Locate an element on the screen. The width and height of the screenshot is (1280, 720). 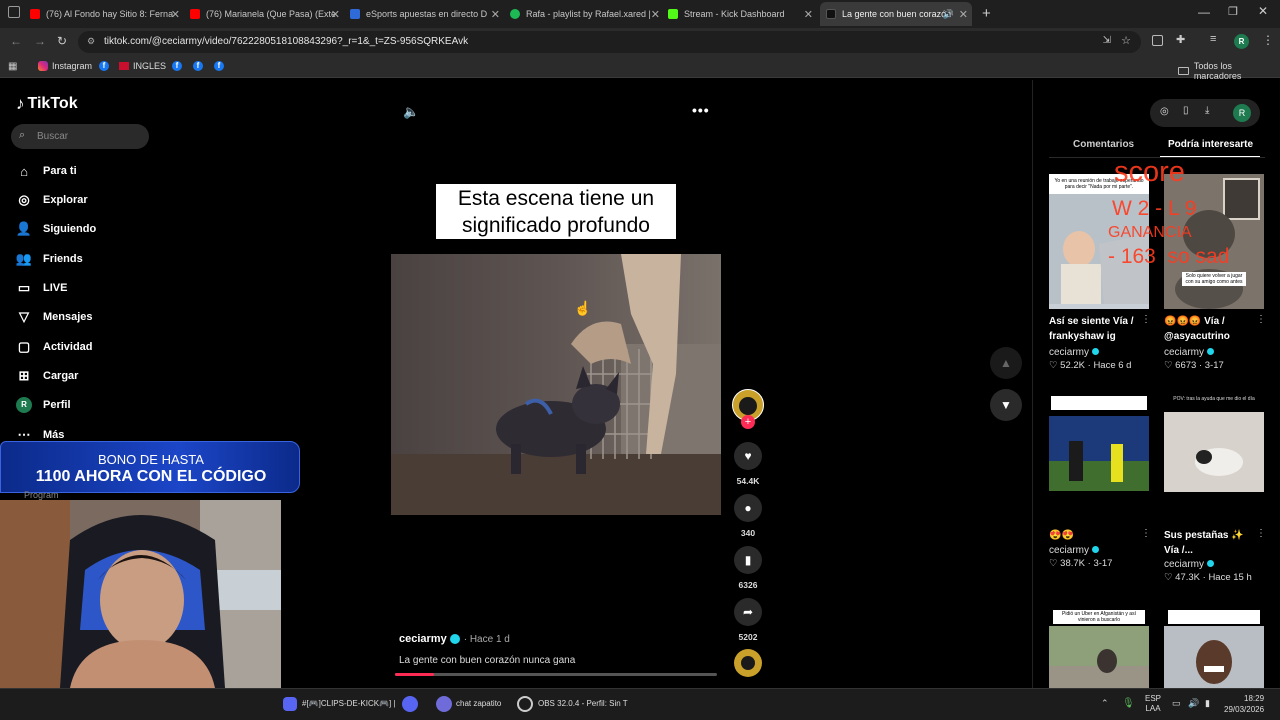
audio-playing-icon: 🔊 is located at coordinates (948, 14).